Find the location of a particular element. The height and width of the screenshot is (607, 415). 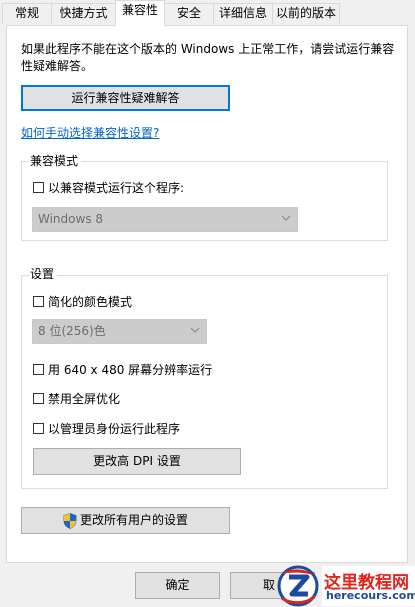

tab-compatibility: 兼容性 is located at coordinates (140, 13).